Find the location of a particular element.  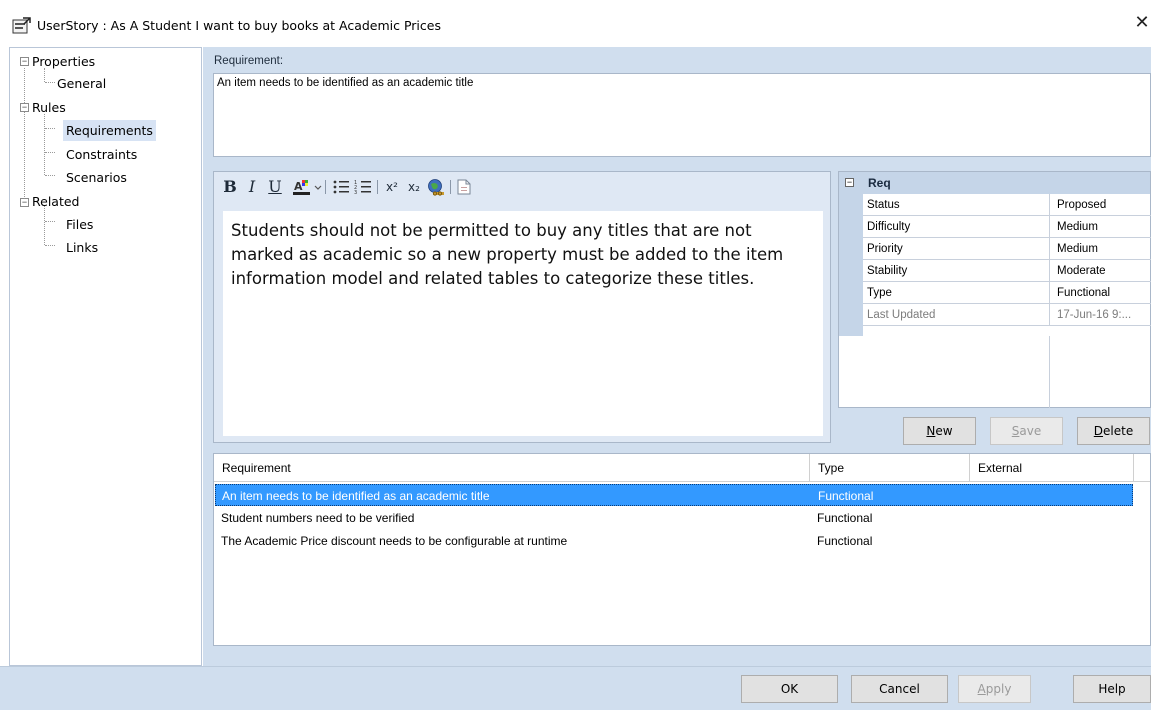

superscript-button: x² is located at coordinates (392, 187).